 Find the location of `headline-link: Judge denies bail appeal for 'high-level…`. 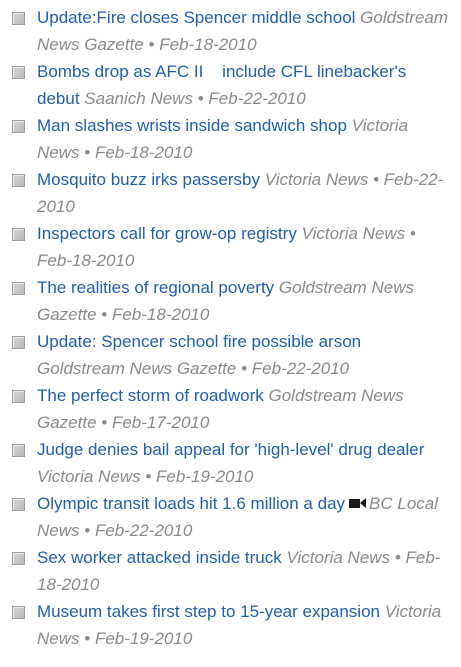

headline-link: Judge denies bail appeal for 'high-level… is located at coordinates (230, 449).